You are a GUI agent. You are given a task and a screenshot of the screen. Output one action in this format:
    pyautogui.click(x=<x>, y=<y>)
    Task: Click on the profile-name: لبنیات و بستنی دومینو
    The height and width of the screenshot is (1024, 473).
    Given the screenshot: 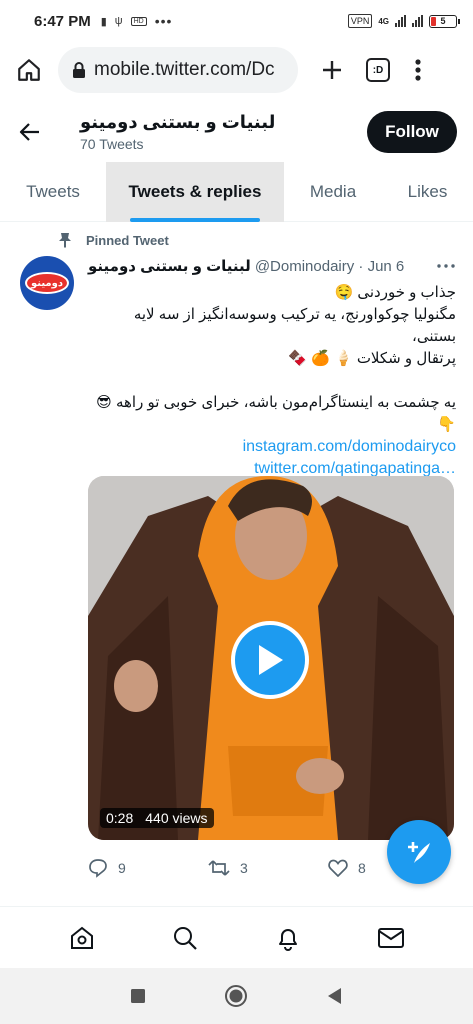 What is the action you would take?
    pyautogui.click(x=178, y=122)
    